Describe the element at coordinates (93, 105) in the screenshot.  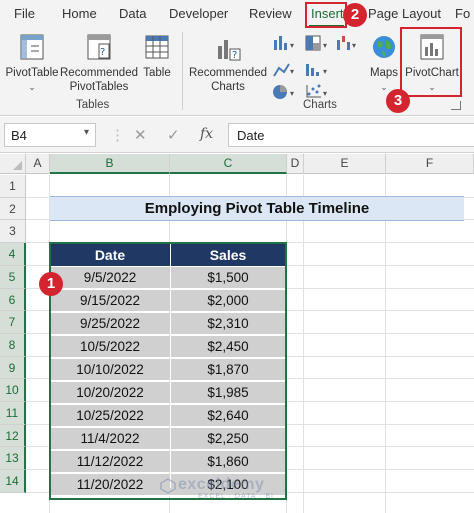
I see `tables-group-label: Tables` at that location.